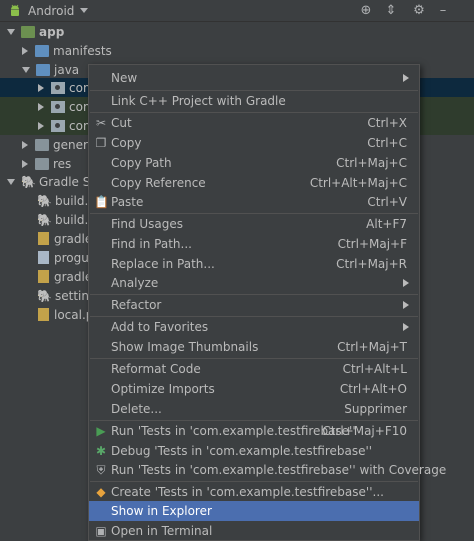  Describe the element at coordinates (163, 389) in the screenshot. I see `menu-item-label: Optimize Imports` at that location.